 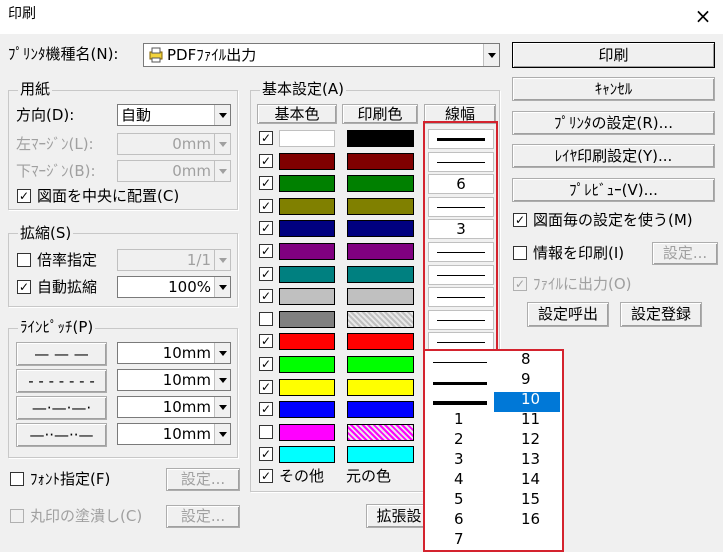 I want to click on other-checkbox: ✓, so click(x=266, y=476).